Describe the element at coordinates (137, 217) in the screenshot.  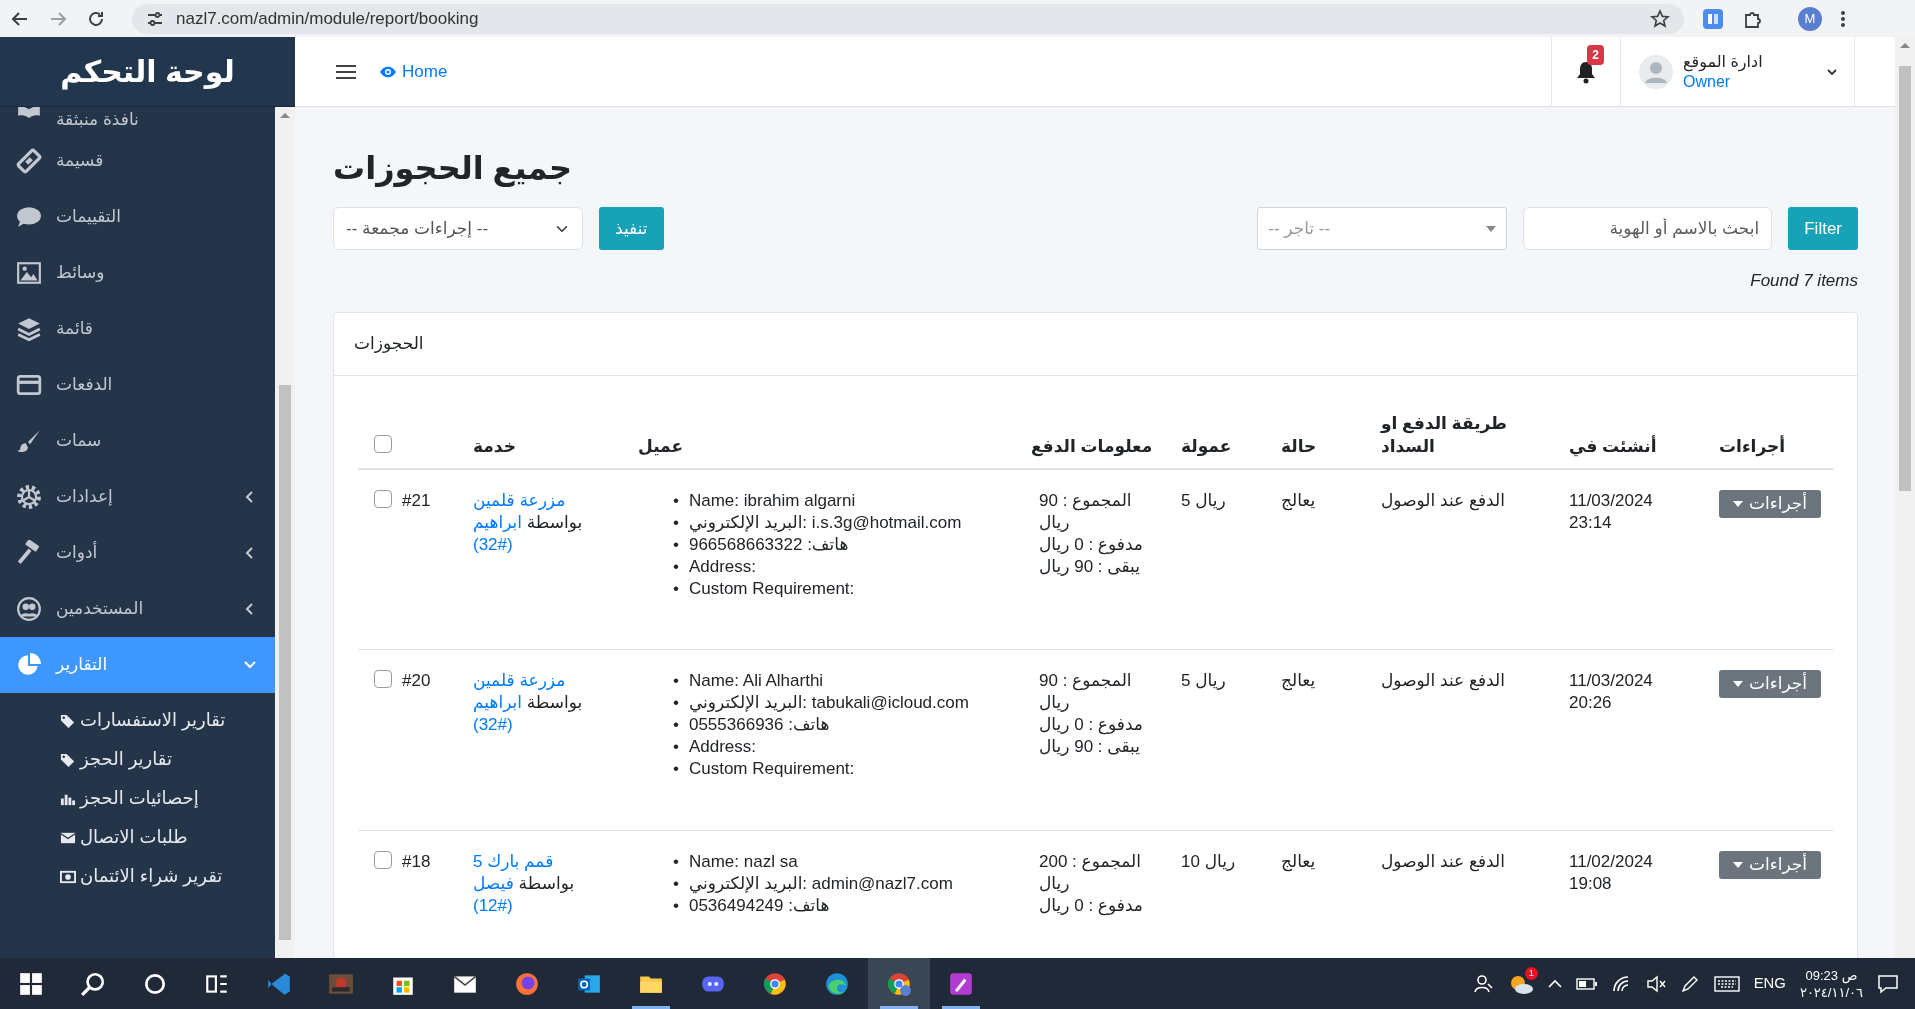
I see `sidebar-item: التقييمات` at that location.